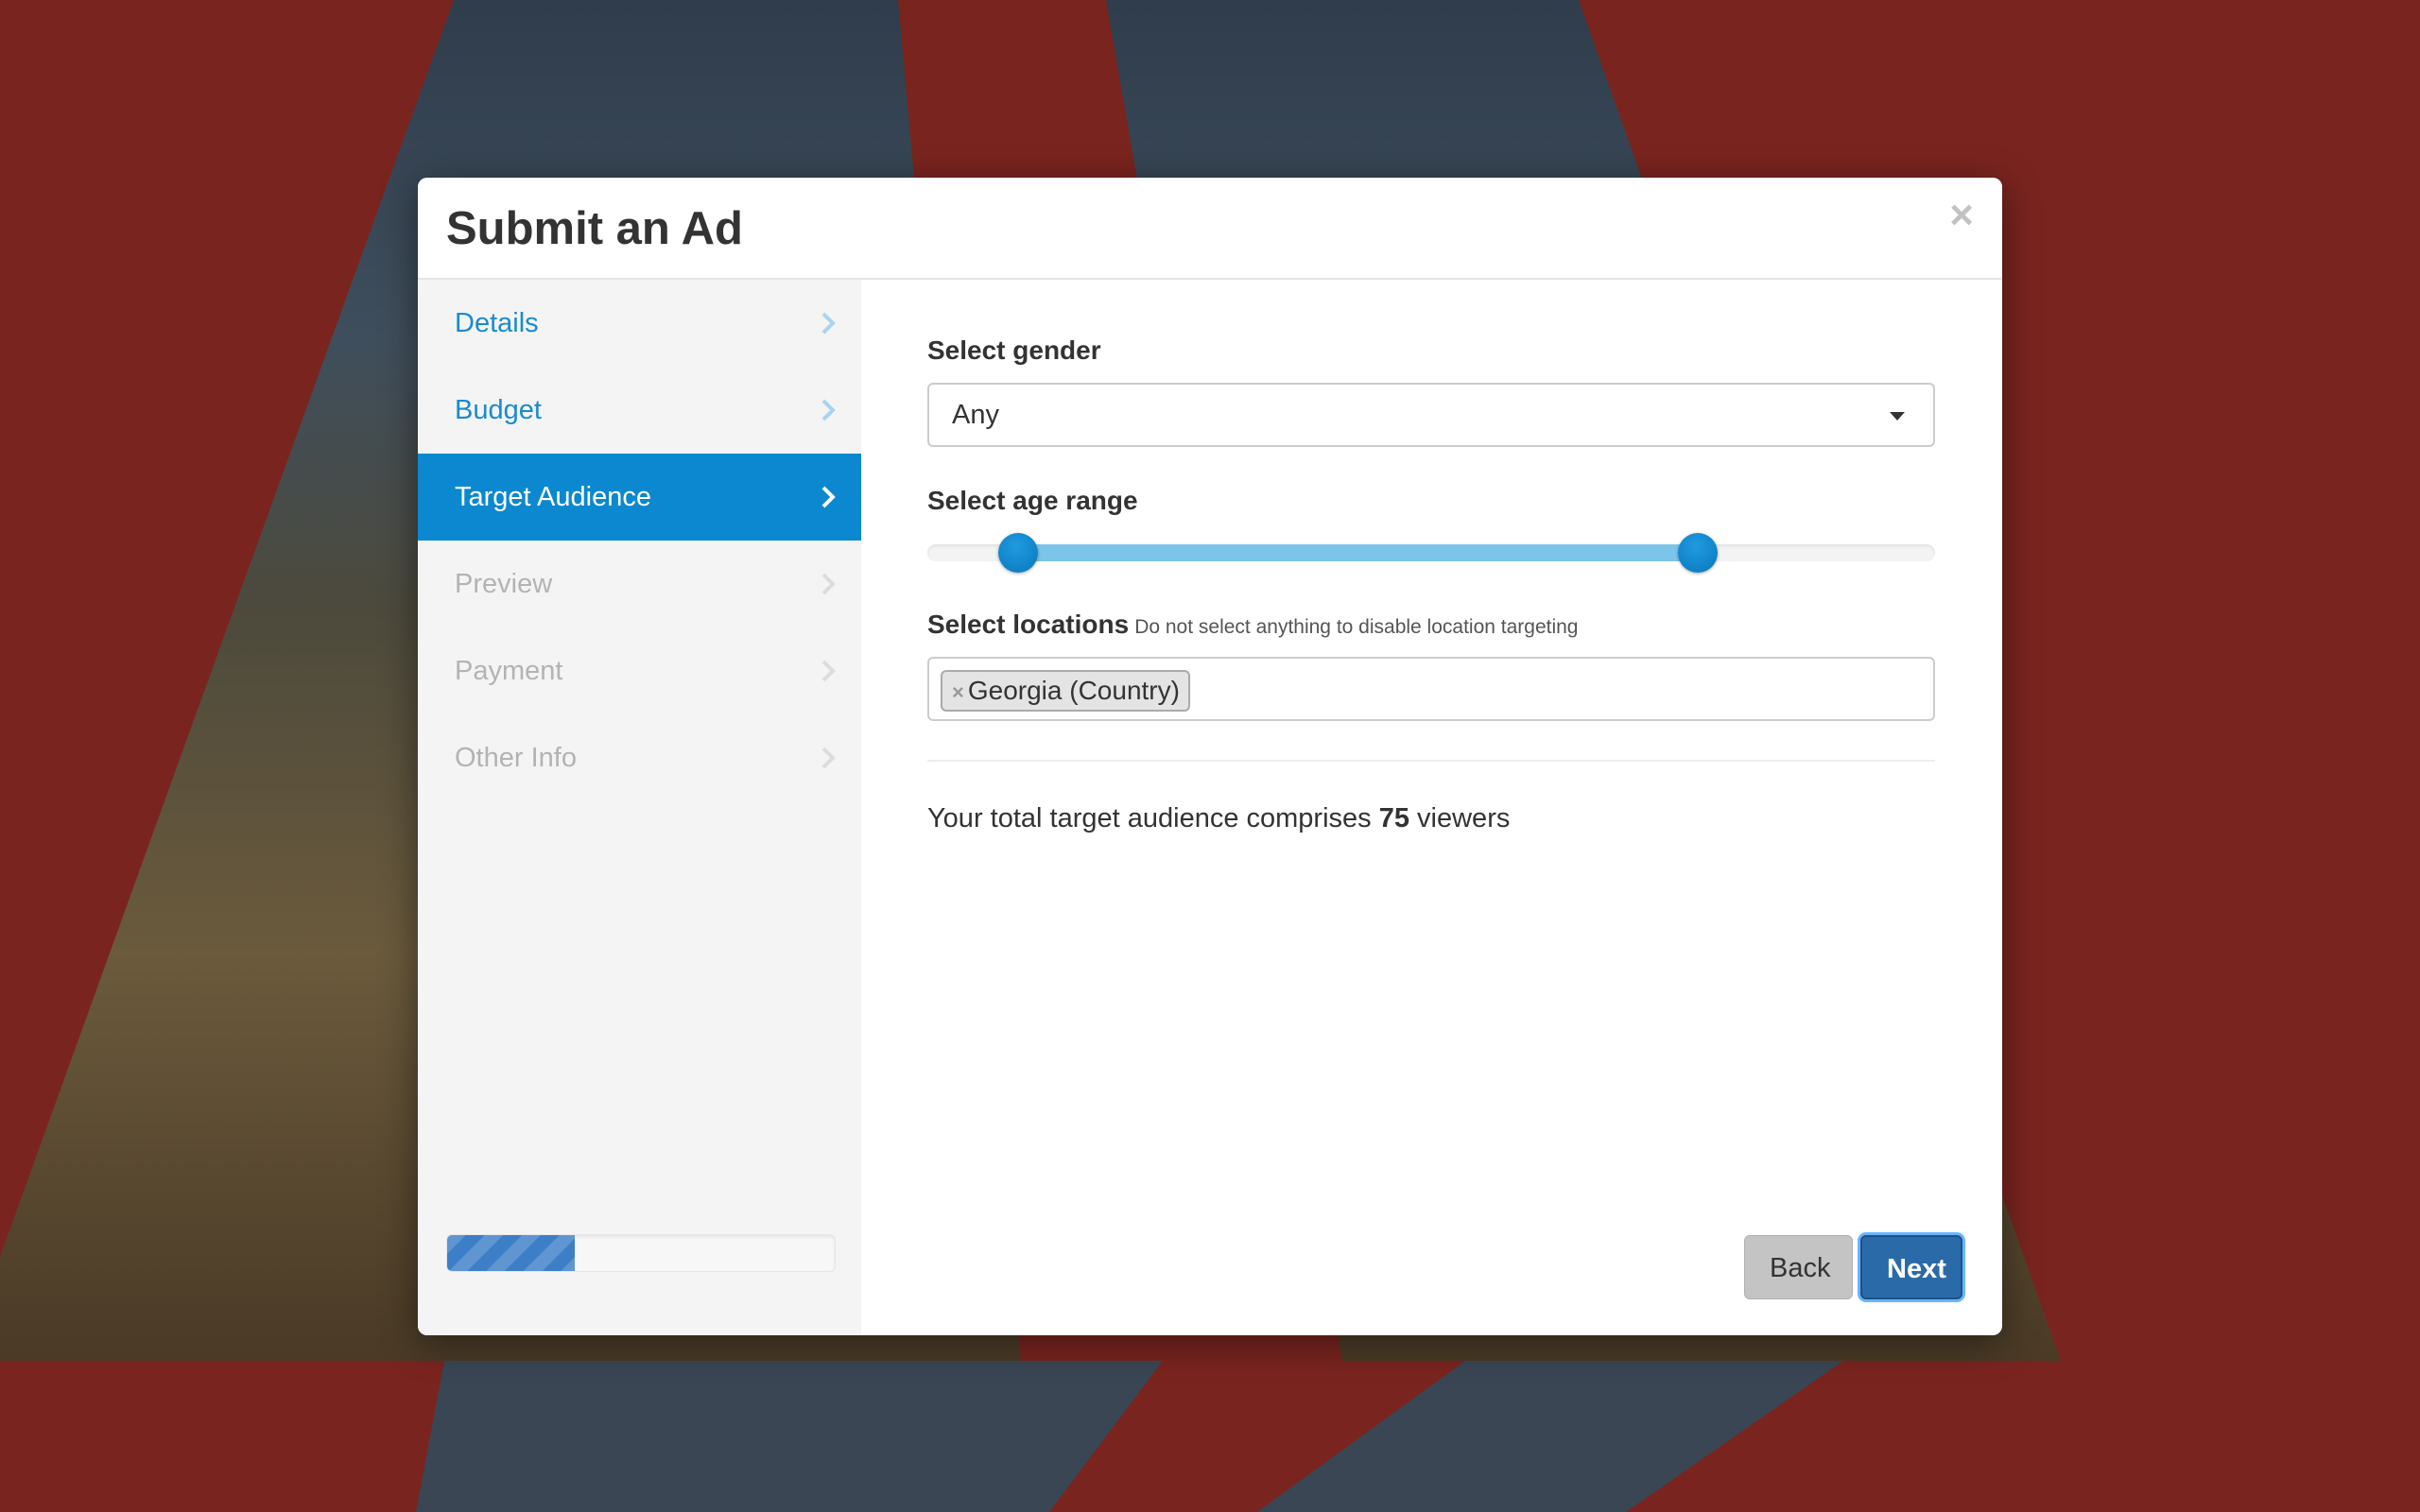 The image size is (2420, 1512). What do you see at coordinates (1798, 1267) in the screenshot?
I see `back-button: Back` at bounding box center [1798, 1267].